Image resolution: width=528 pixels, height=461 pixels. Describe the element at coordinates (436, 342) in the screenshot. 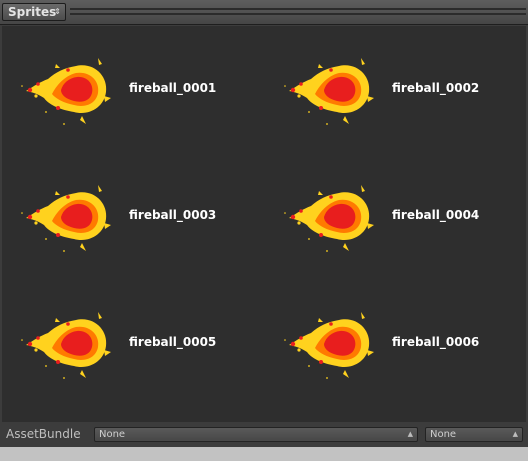

I see `sprite-name: fireball_0006` at that location.